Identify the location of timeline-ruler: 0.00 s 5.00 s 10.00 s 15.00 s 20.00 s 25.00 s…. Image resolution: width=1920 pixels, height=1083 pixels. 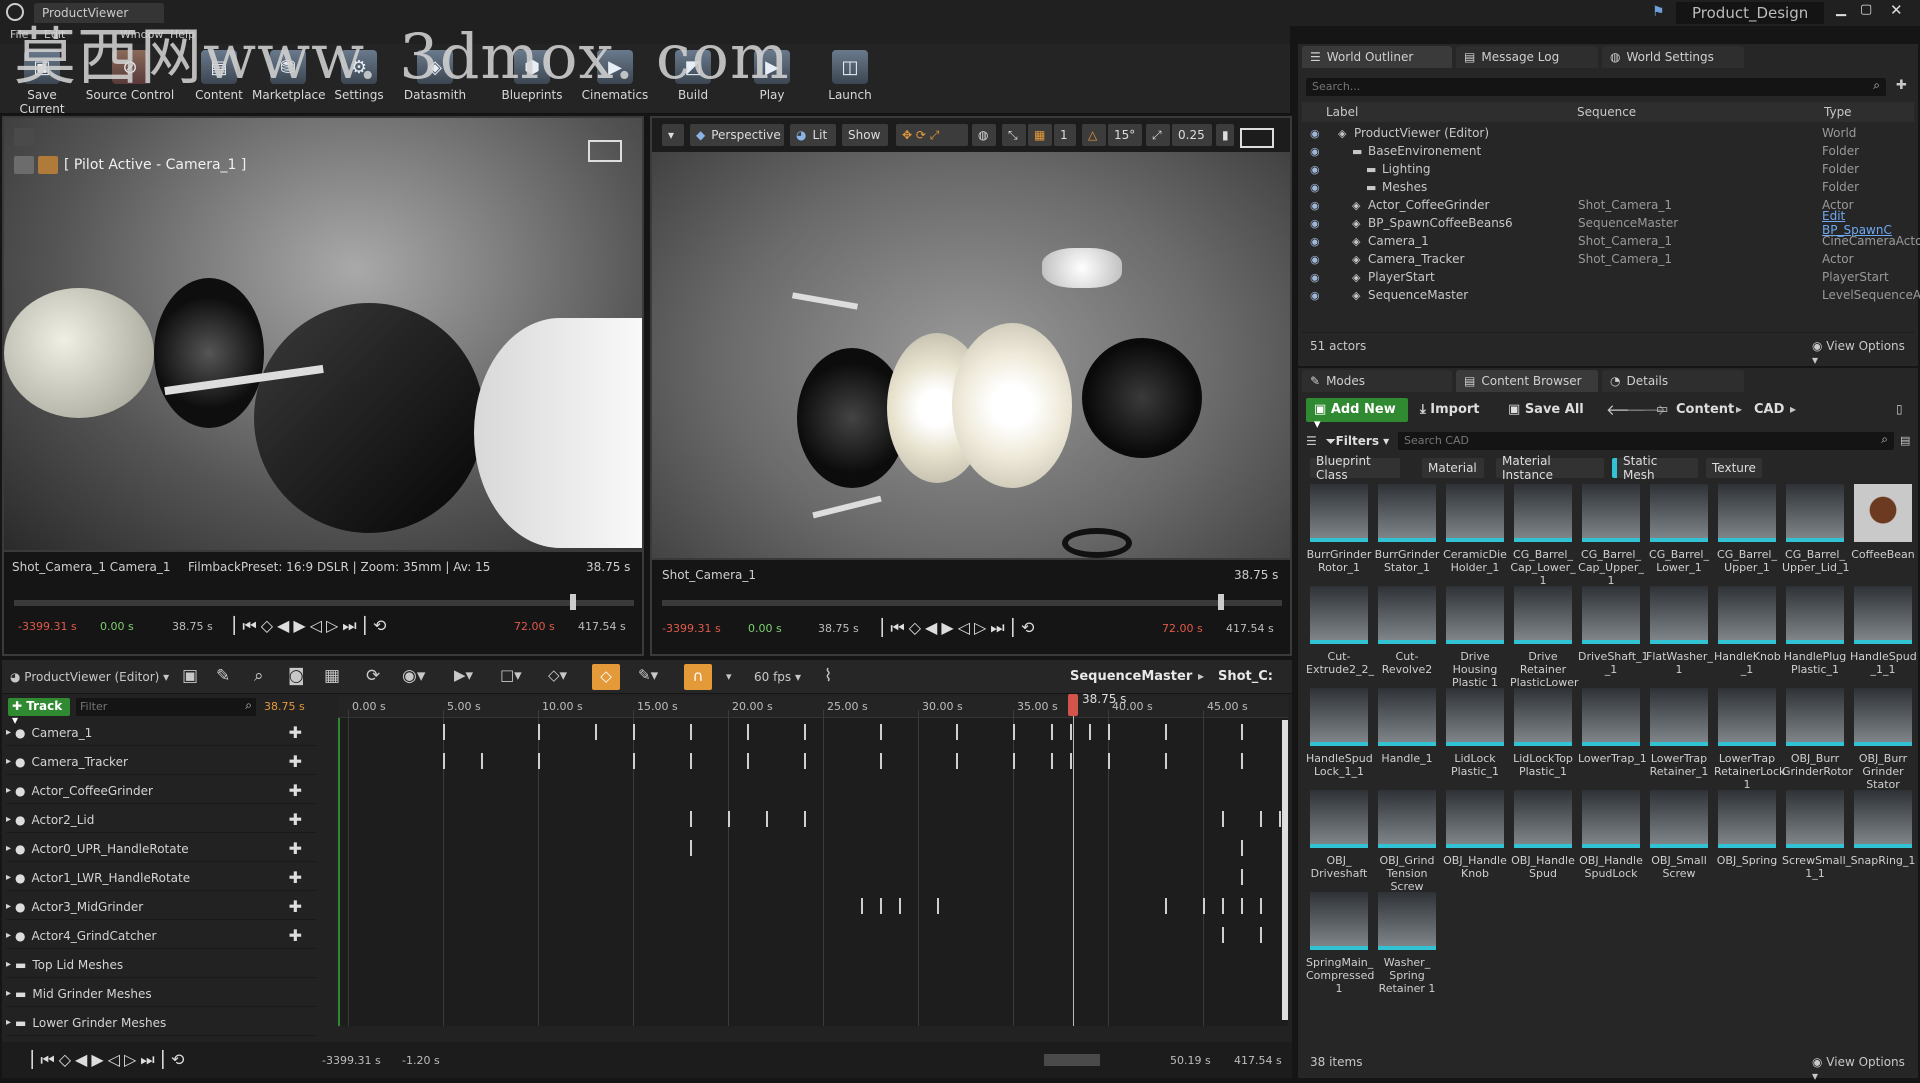
(813, 707).